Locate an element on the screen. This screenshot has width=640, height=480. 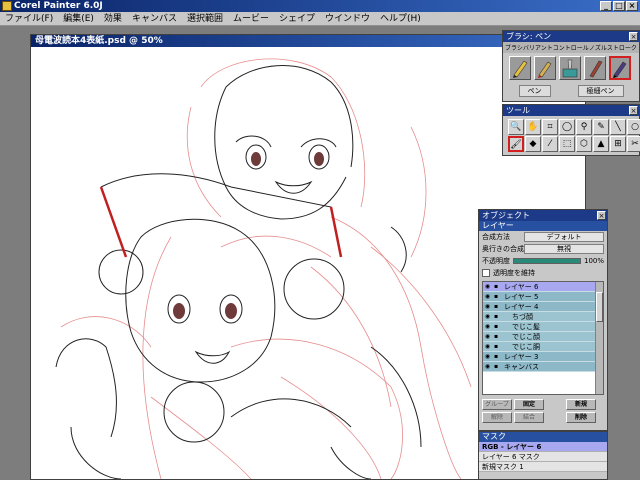
ungroup-button: 解除 is located at coordinates (497, 417).